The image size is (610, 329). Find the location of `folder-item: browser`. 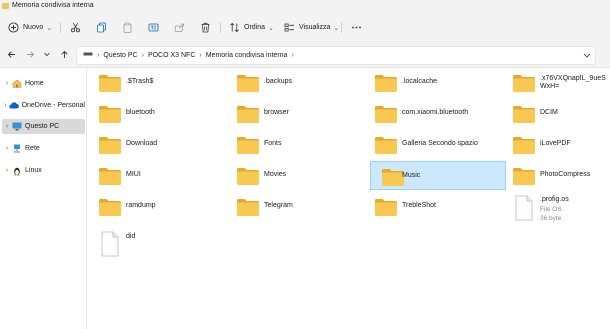

folder-item: browser is located at coordinates (294, 113).